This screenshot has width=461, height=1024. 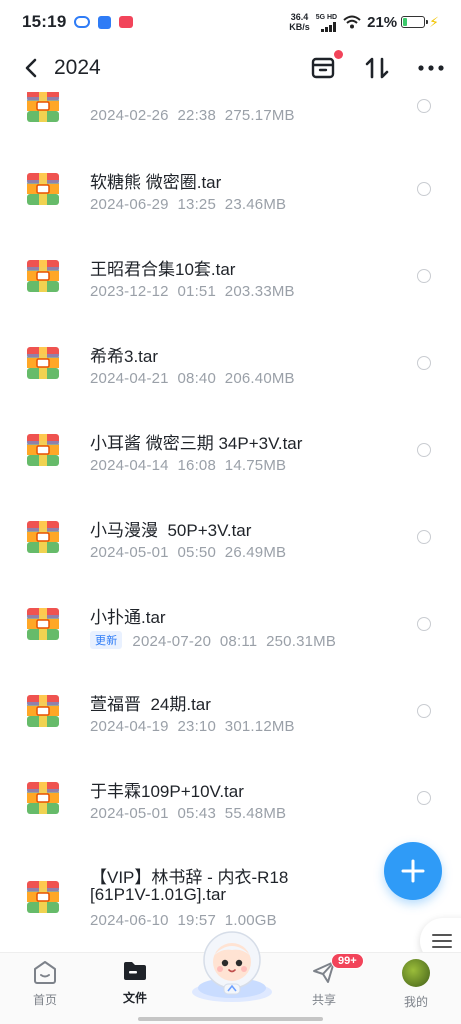 What do you see at coordinates (255, 204) in the screenshot?
I see `file-size: 23.46MB` at bounding box center [255, 204].